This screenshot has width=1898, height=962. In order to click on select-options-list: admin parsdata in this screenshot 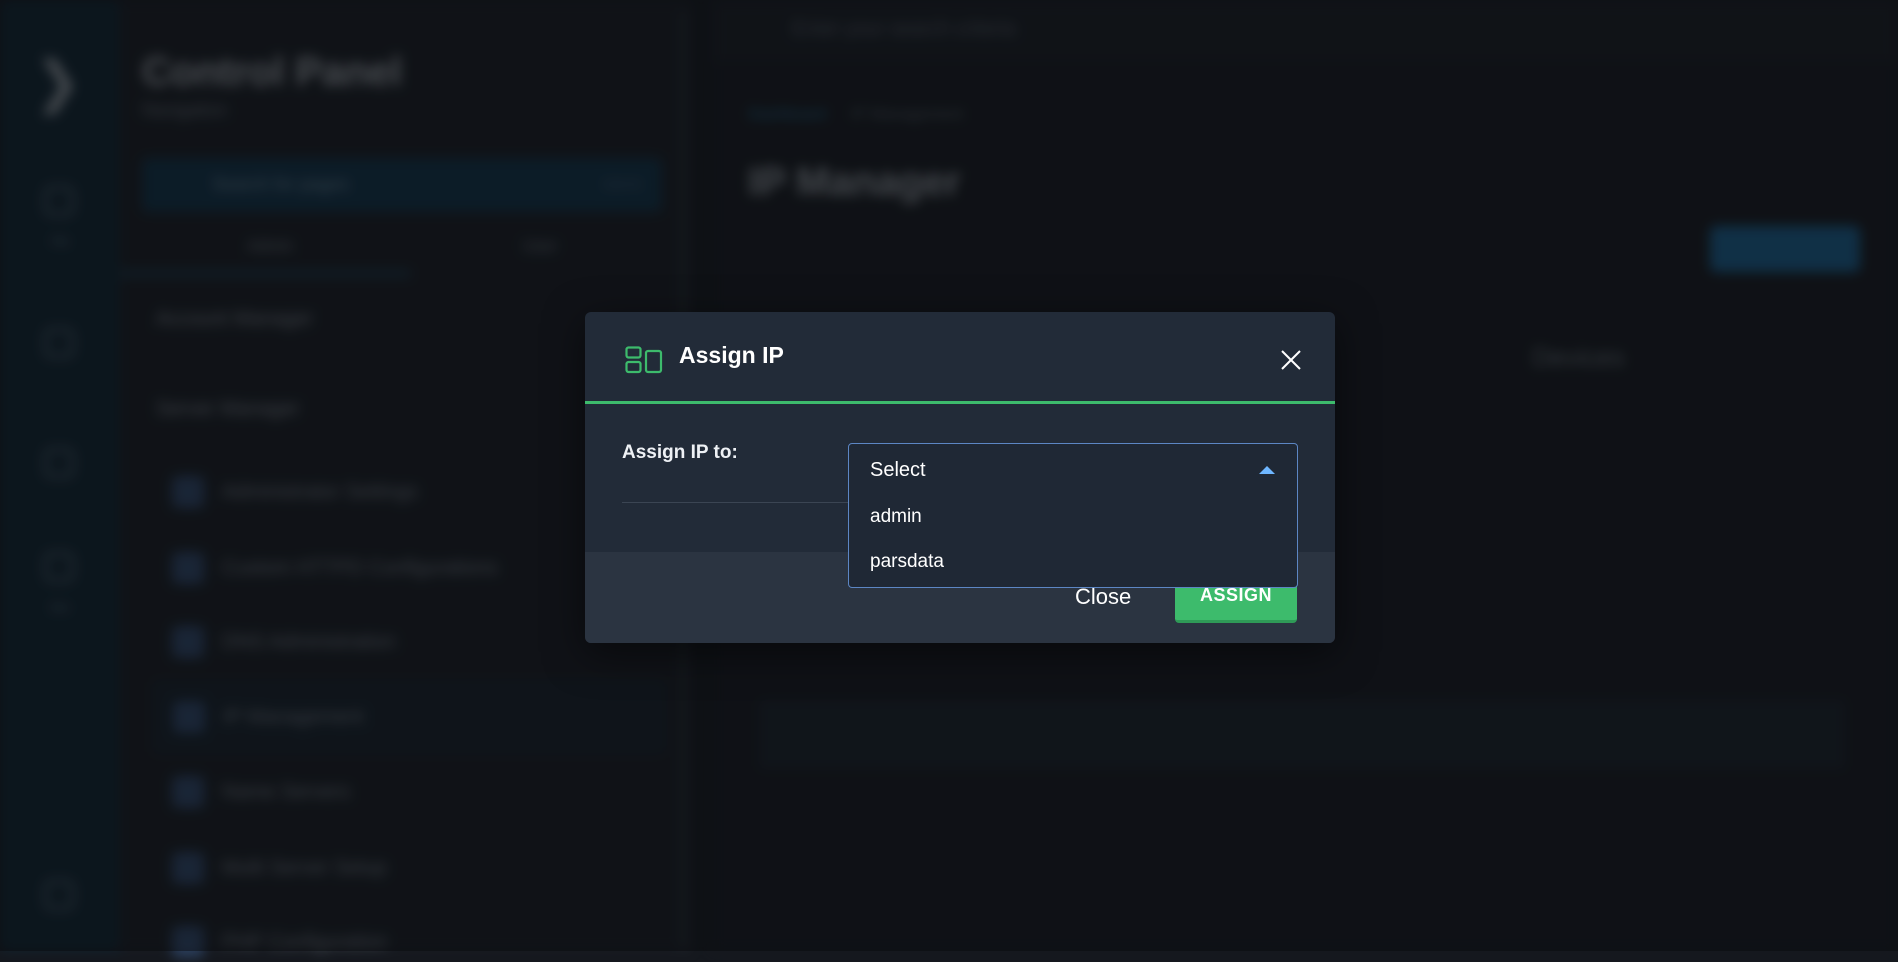, I will do `click(1073, 542)`.